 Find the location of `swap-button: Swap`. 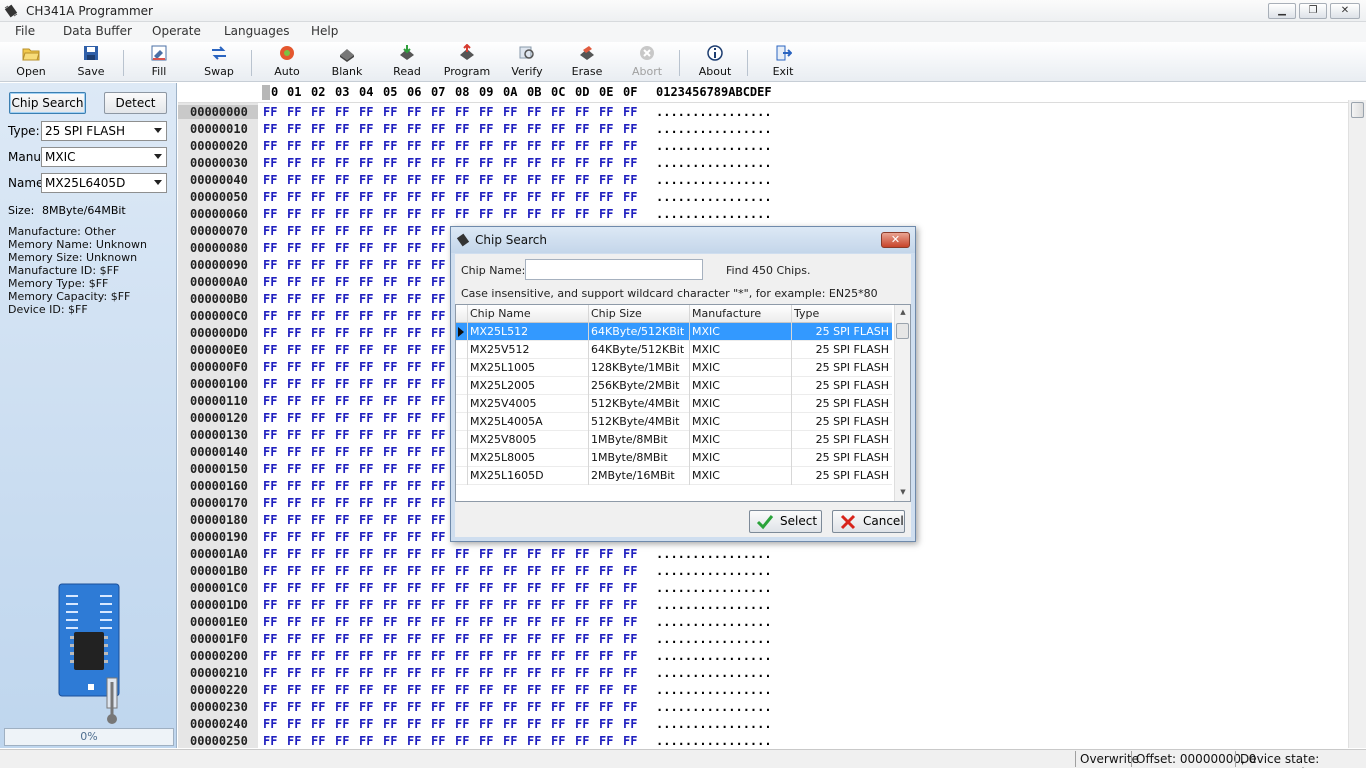

swap-button: Swap is located at coordinates (219, 62).